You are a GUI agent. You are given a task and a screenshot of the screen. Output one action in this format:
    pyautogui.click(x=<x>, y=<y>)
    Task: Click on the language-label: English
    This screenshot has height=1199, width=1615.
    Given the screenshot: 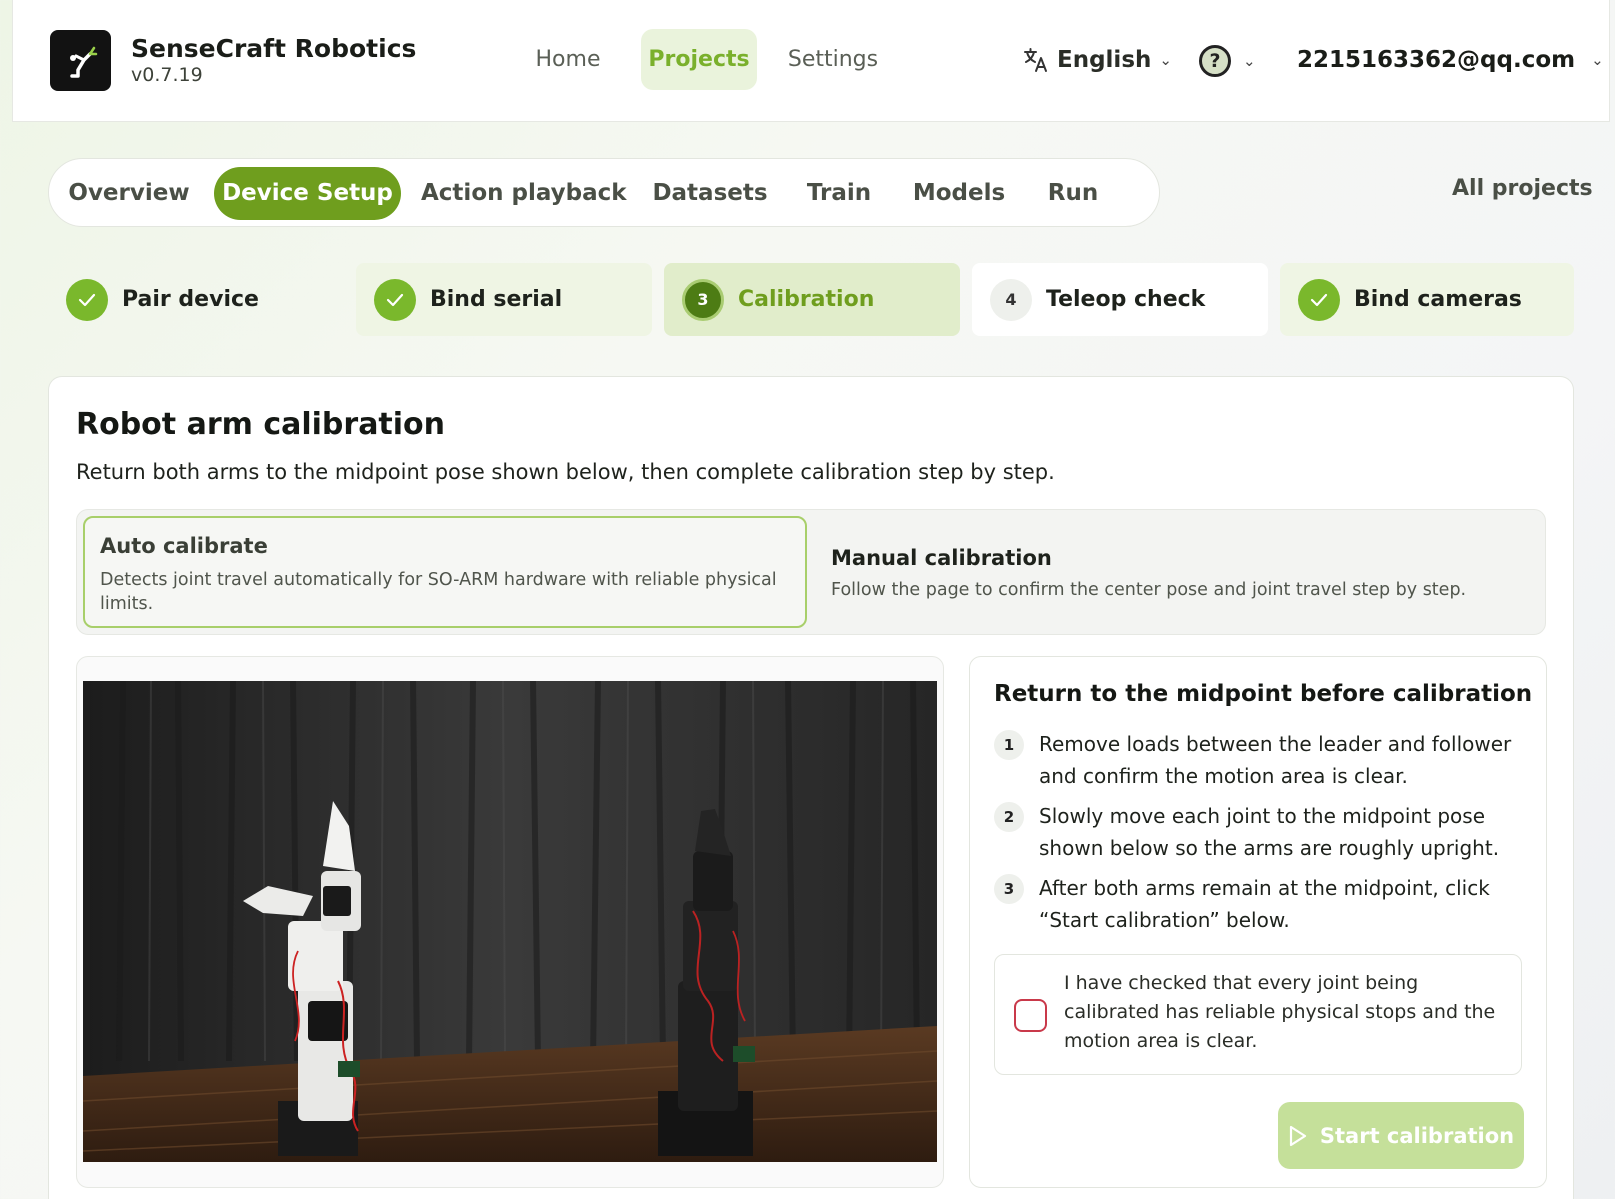 What is the action you would take?
    pyautogui.click(x=1104, y=60)
    